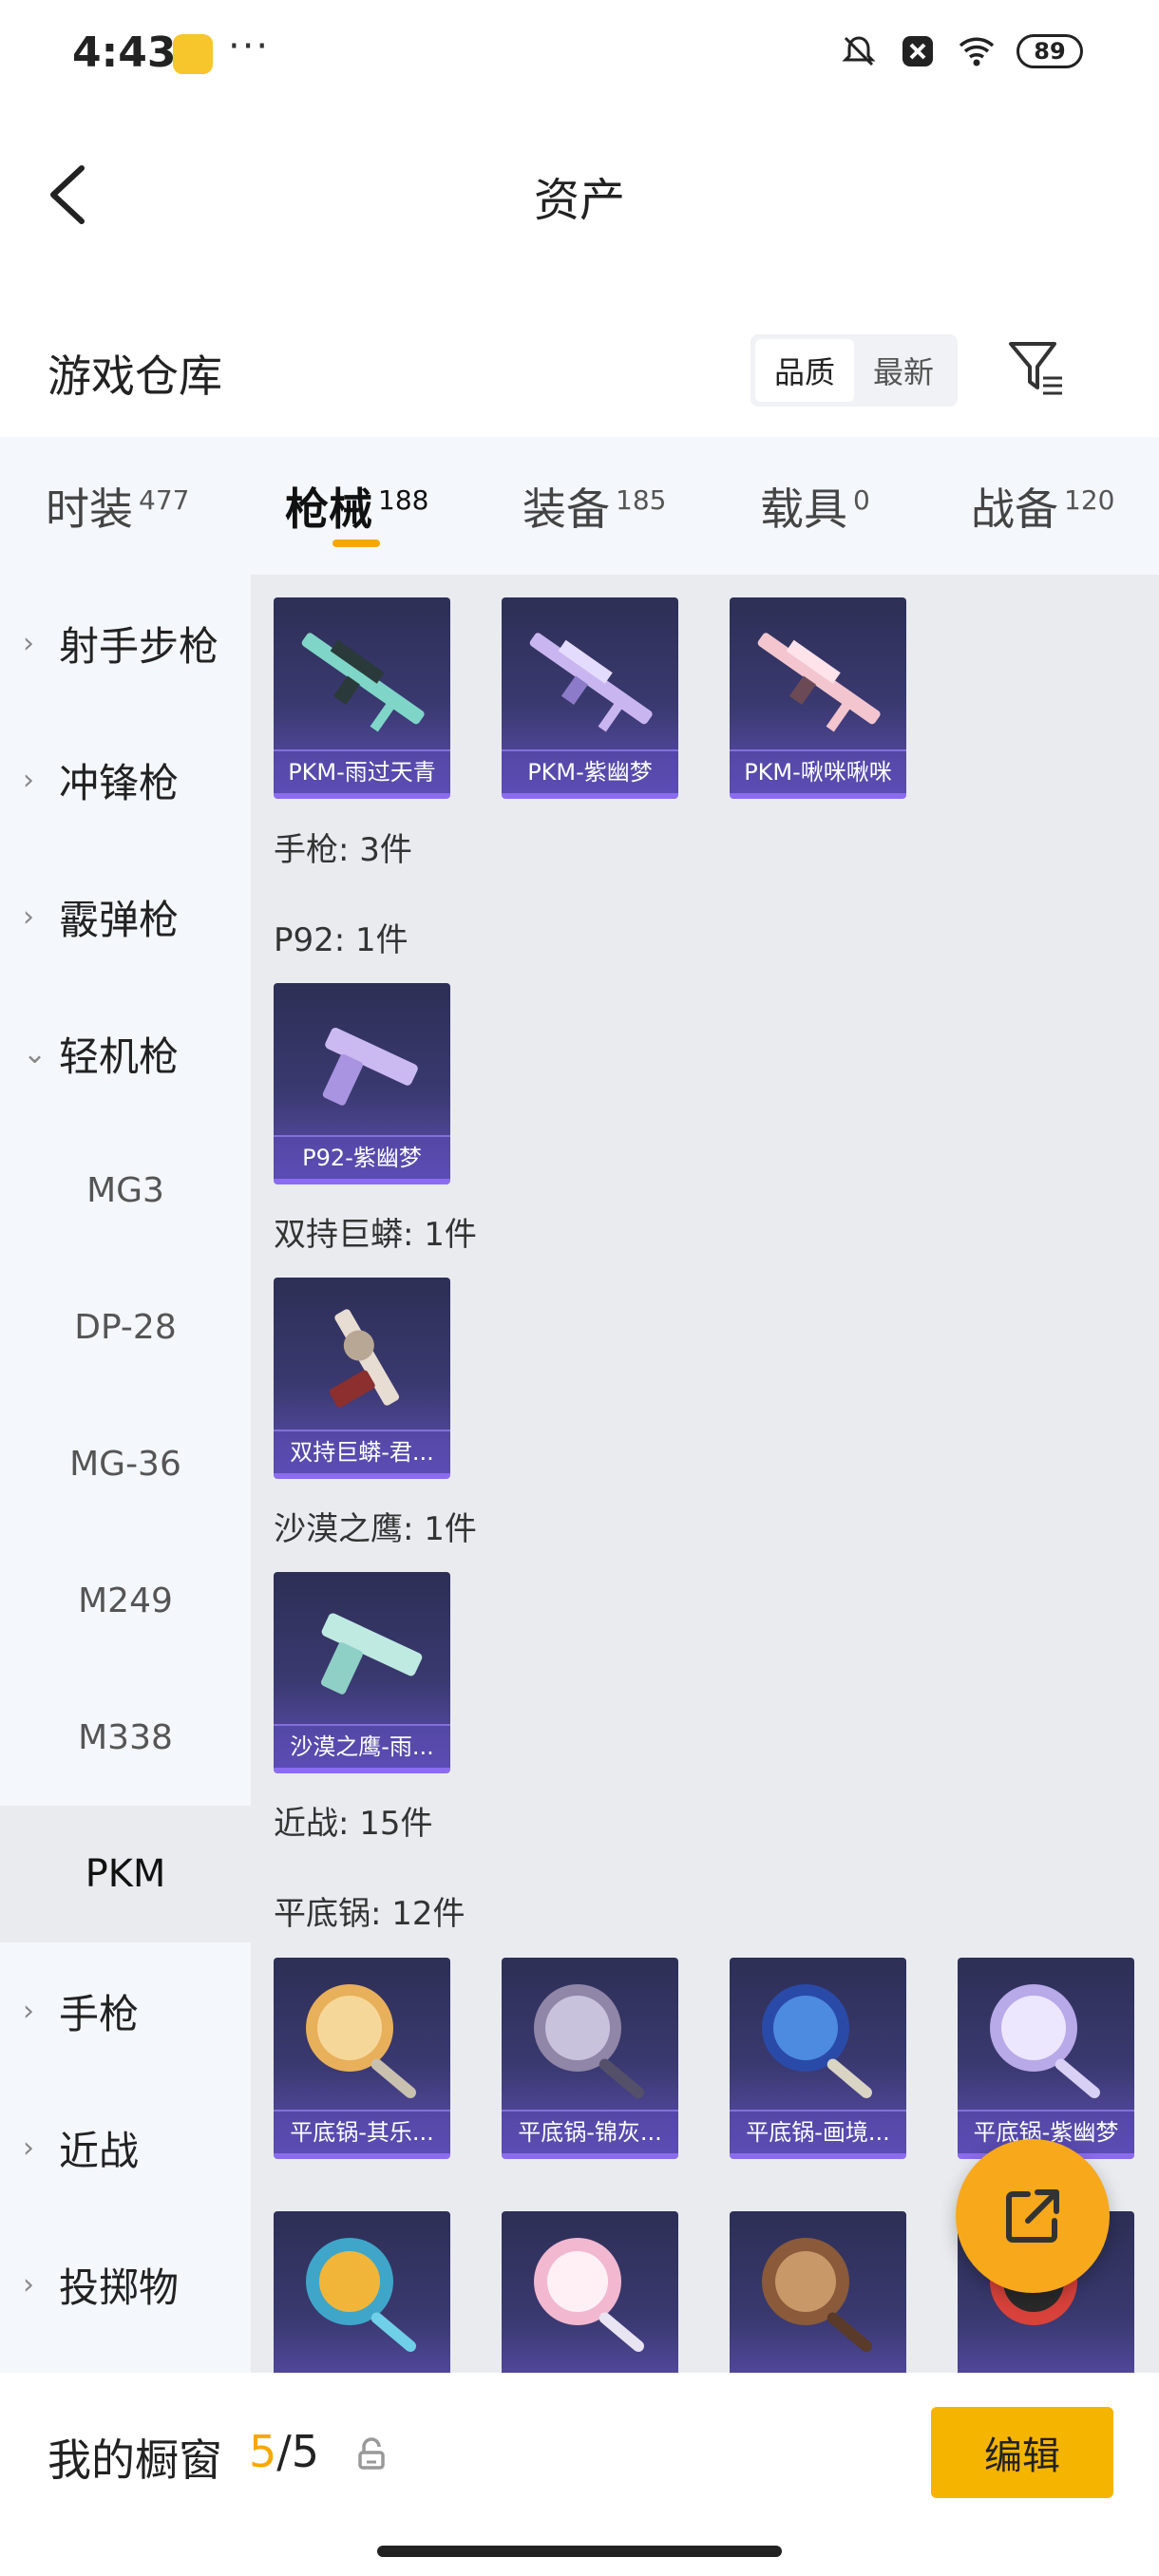 The height and width of the screenshot is (2576, 1159). Describe the element at coordinates (375, 1235) in the screenshot. I see `section-label-dual-python: 双持巨蟒: 1件` at that location.